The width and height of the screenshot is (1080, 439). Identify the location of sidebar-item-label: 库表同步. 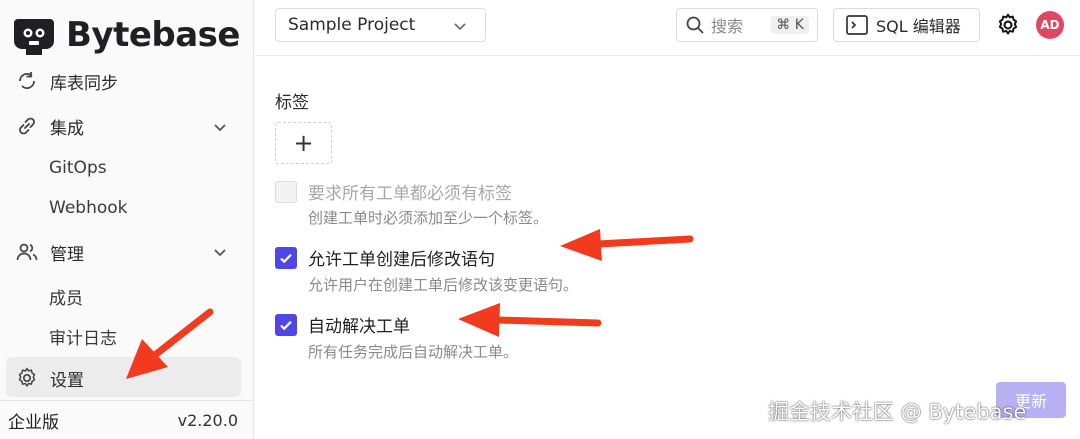
(84, 83).